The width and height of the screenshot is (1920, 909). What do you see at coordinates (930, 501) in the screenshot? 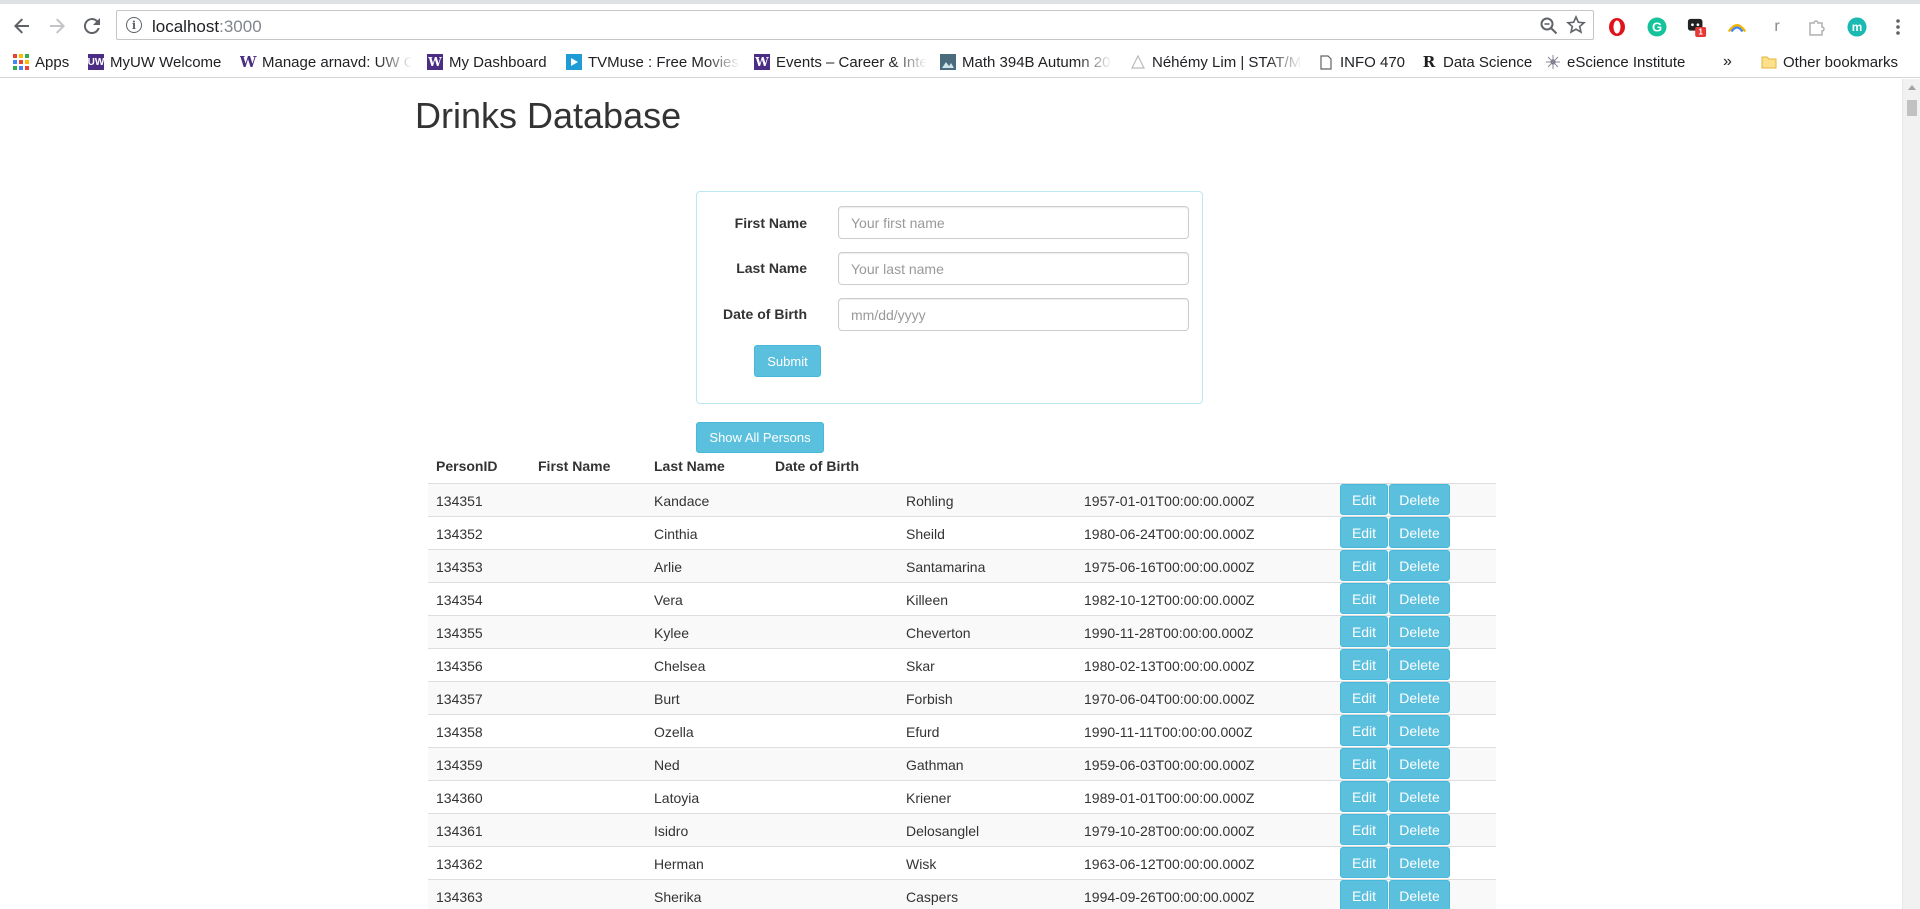
I see `last-name-cell: Rohling` at bounding box center [930, 501].